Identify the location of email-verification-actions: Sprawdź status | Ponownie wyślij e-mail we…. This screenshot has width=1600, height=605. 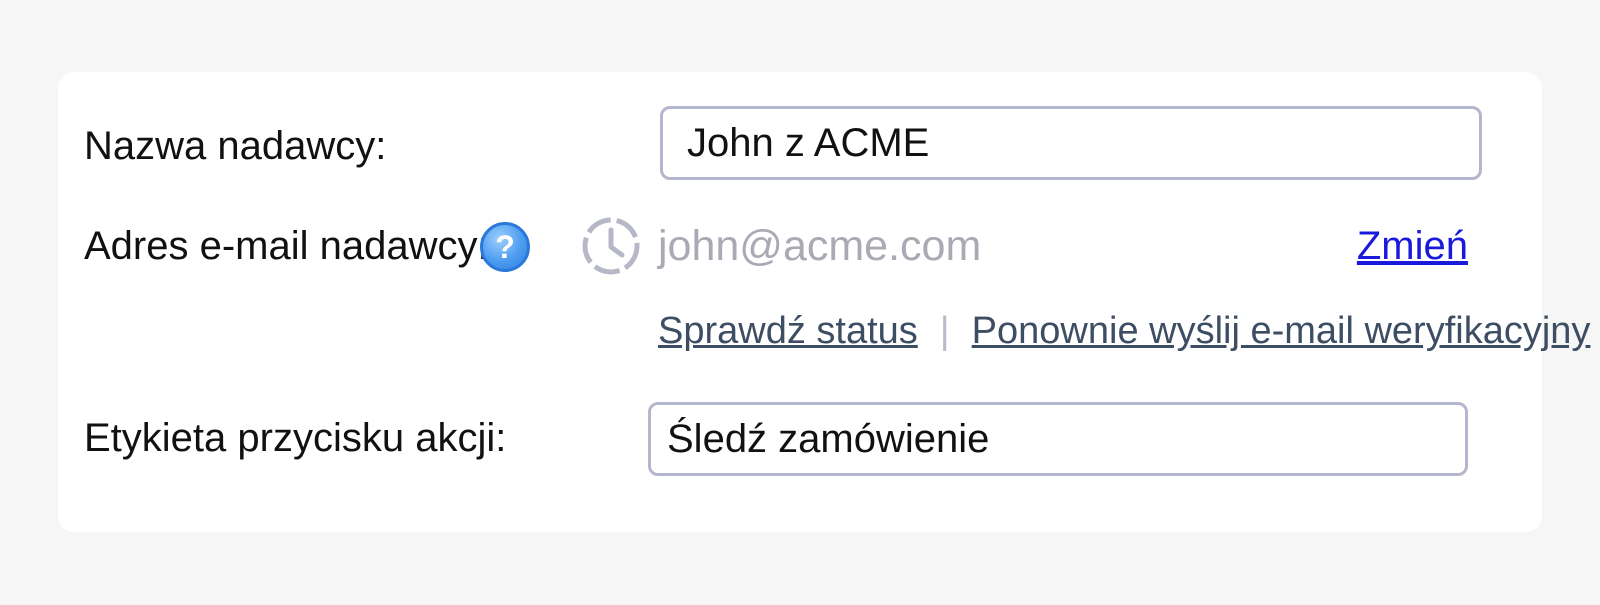
(1124, 331).